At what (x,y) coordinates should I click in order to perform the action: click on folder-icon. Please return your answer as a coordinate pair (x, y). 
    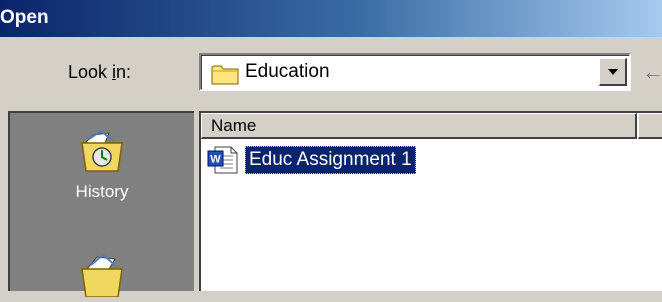
    Looking at the image, I should click on (225, 76).